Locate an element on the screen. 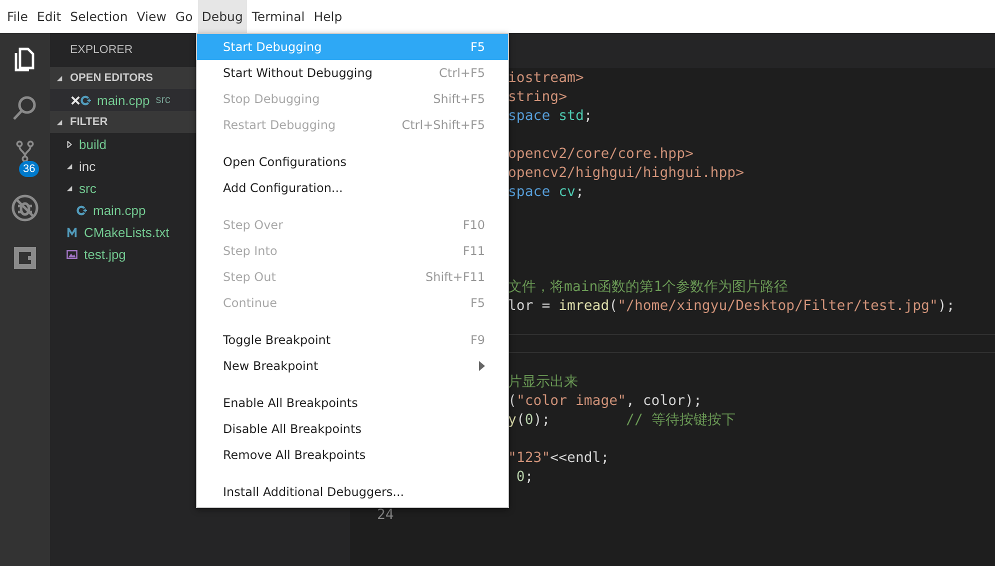 Image resolution: width=995 pixels, height=566 pixels. code-line: y(0); // 等待按键按下 is located at coordinates (622, 419).